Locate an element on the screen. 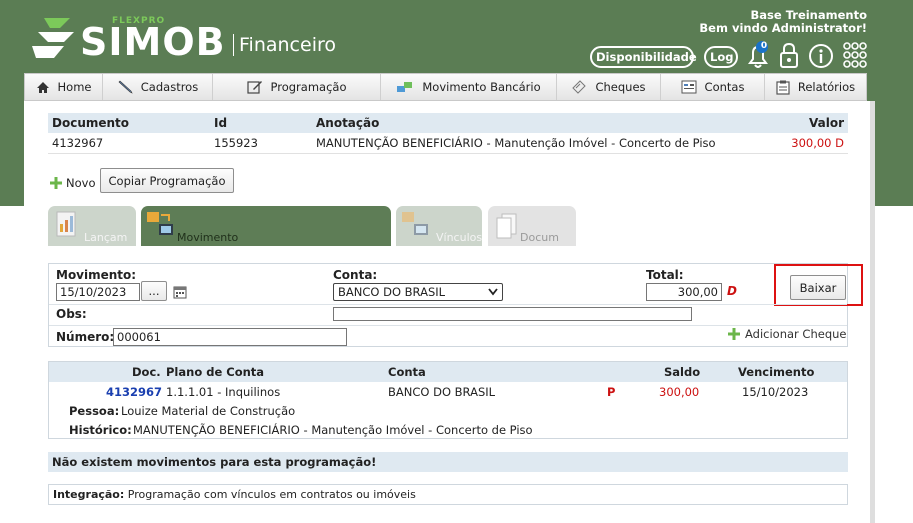 The height and width of the screenshot is (523, 913). pessoa-value: Louize Material de Construção is located at coordinates (208, 411).